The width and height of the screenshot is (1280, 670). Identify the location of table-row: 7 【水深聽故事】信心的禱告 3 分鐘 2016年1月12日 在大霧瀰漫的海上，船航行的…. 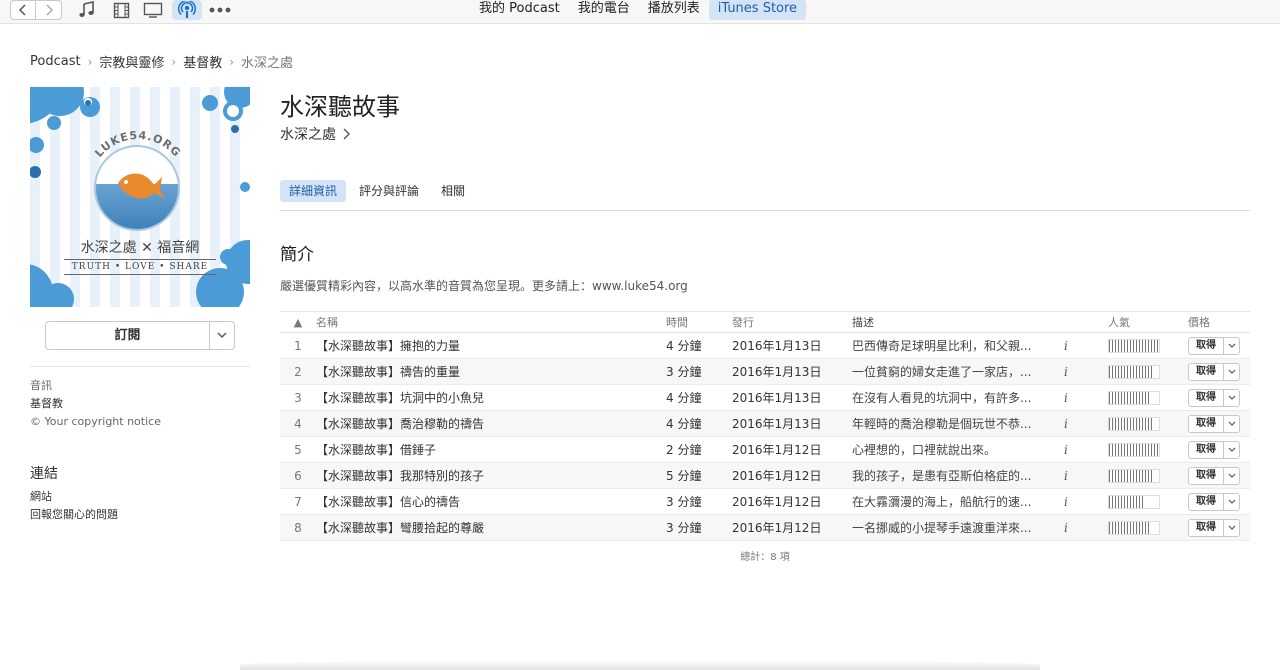
(765, 501).